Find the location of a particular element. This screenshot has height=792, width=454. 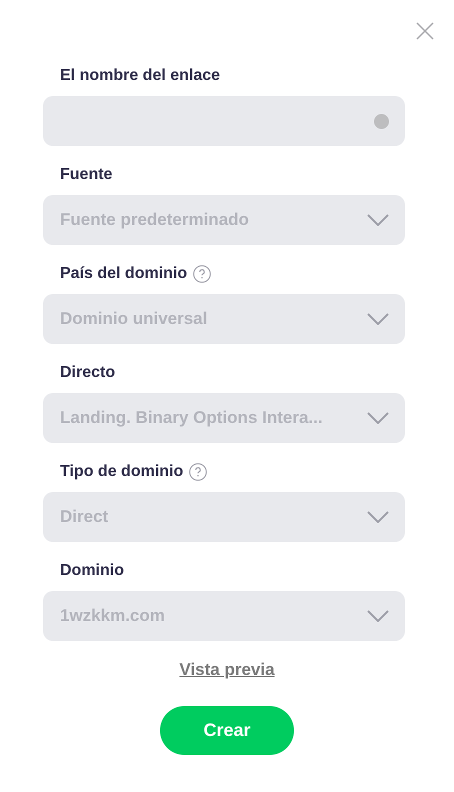

link-name-field is located at coordinates (224, 121).